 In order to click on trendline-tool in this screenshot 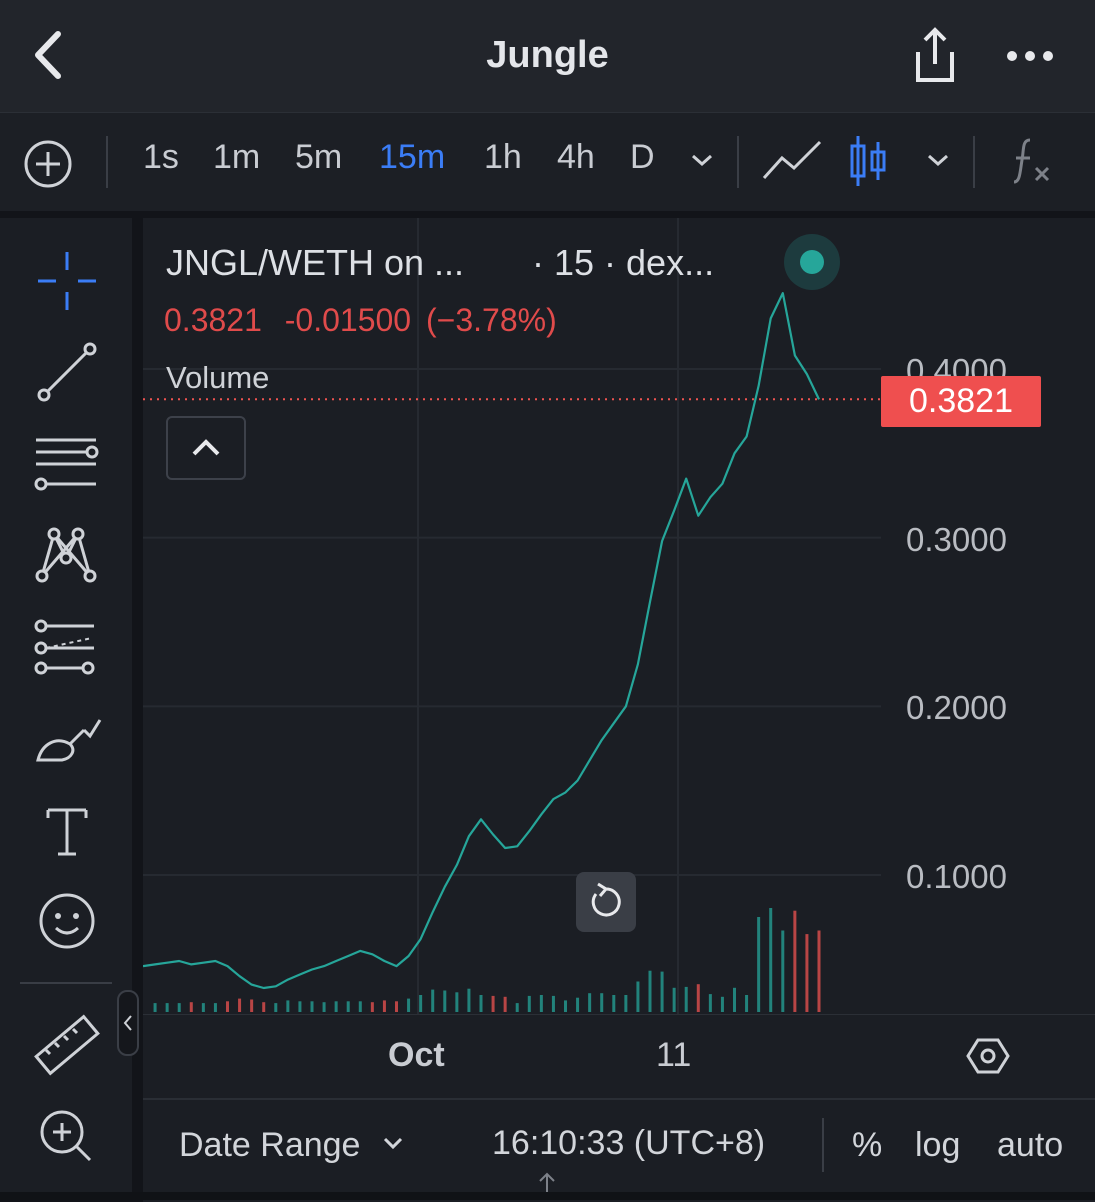, I will do `click(67, 373)`.